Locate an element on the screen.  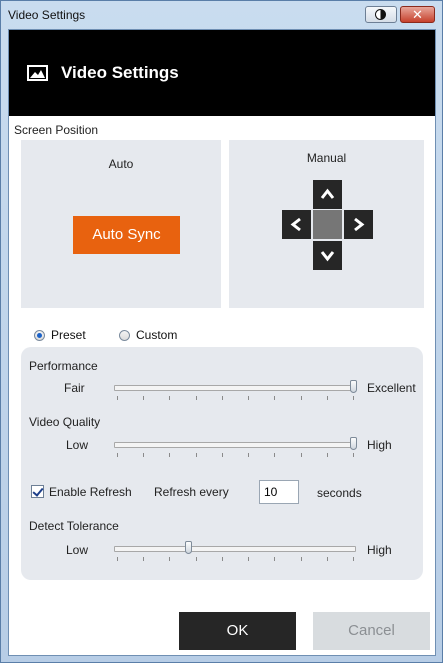
manual-panel-title: Manual is located at coordinates (326, 158).